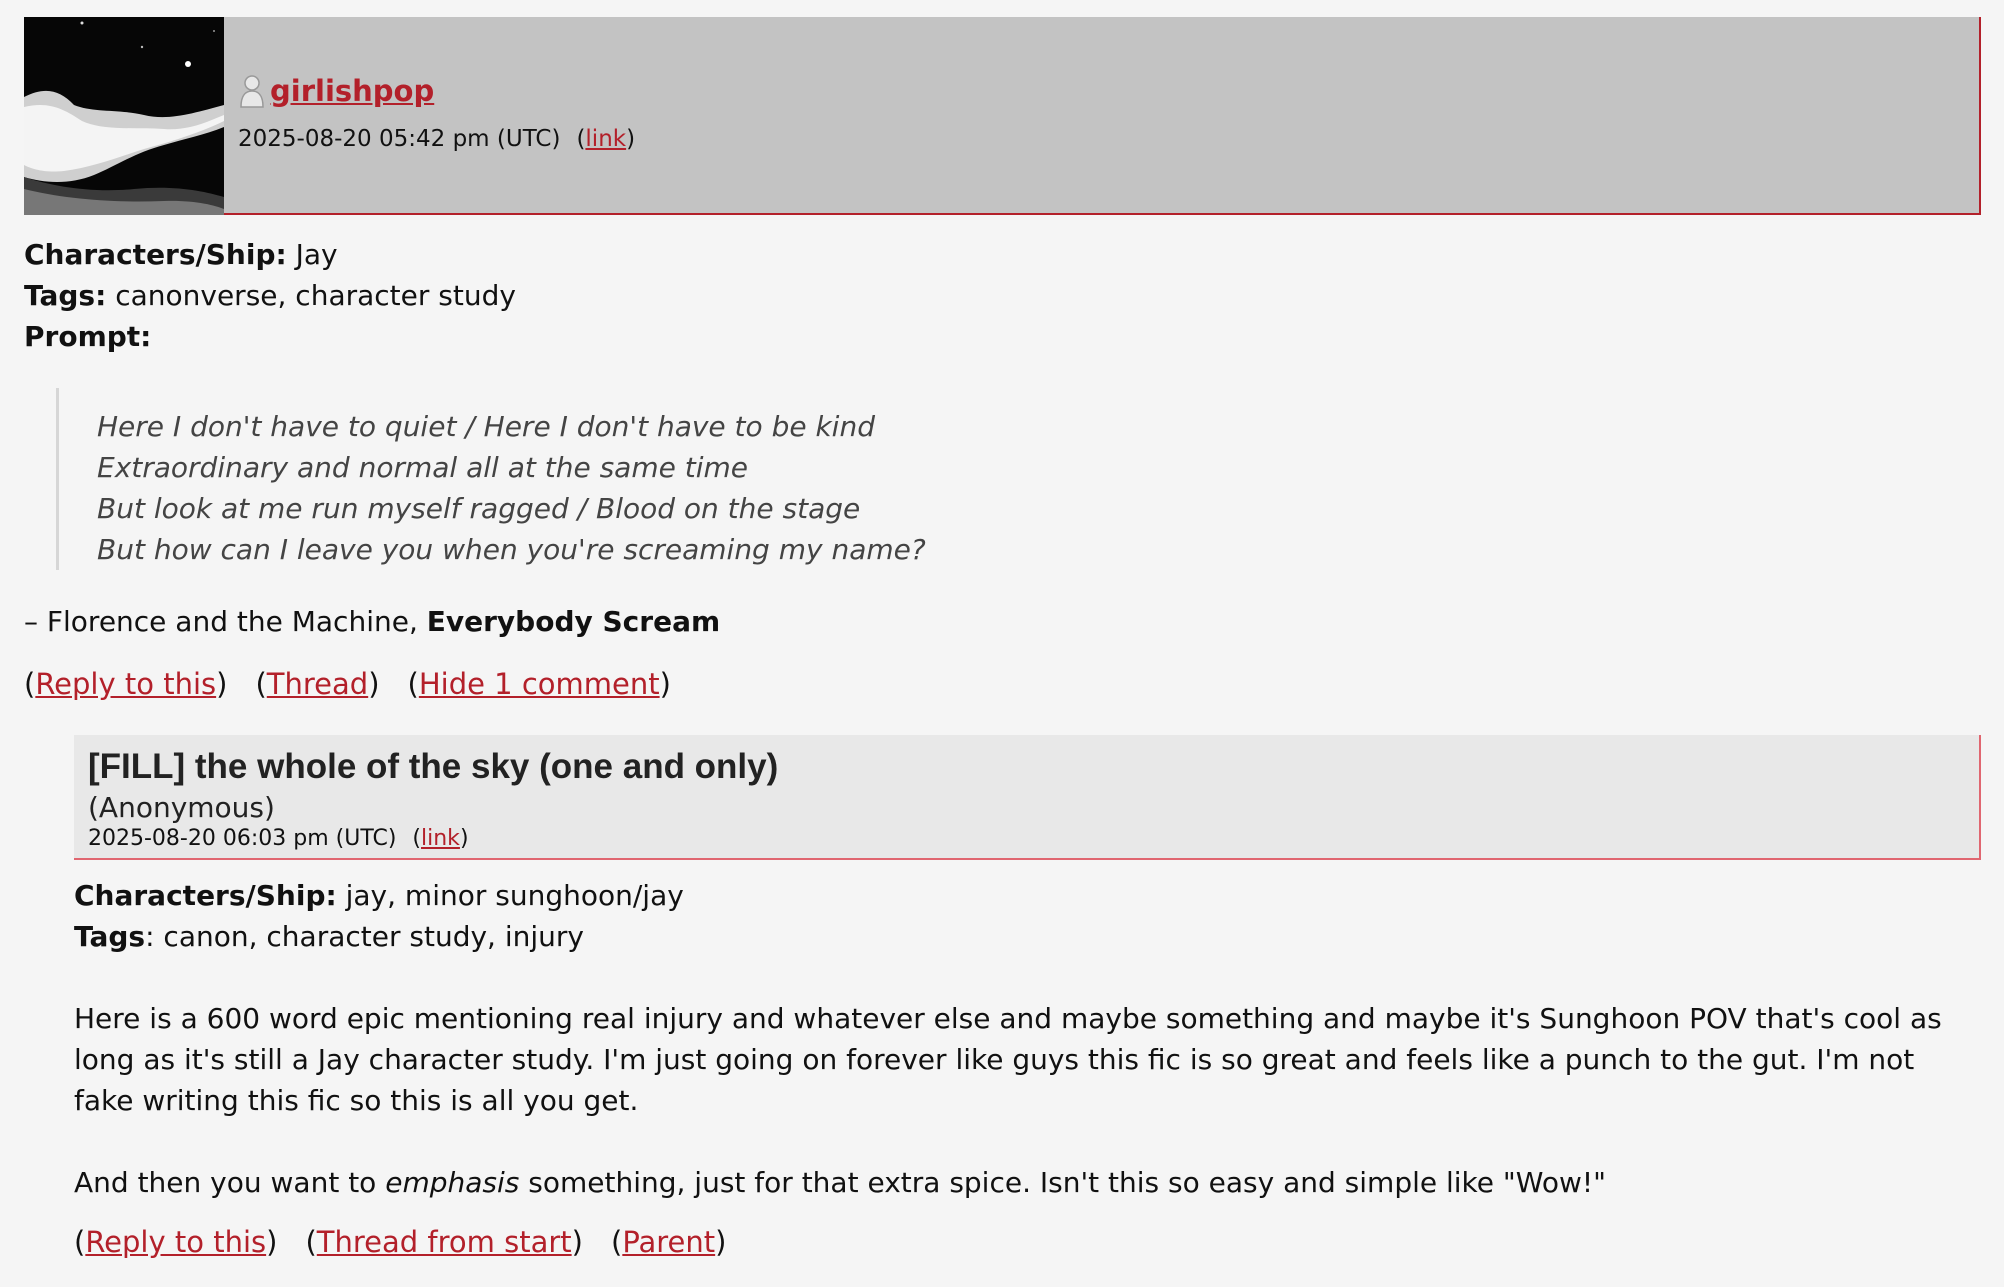 Image resolution: width=2004 pixels, height=1287 pixels. I want to click on reply-tags-label: Tags, so click(110, 936).